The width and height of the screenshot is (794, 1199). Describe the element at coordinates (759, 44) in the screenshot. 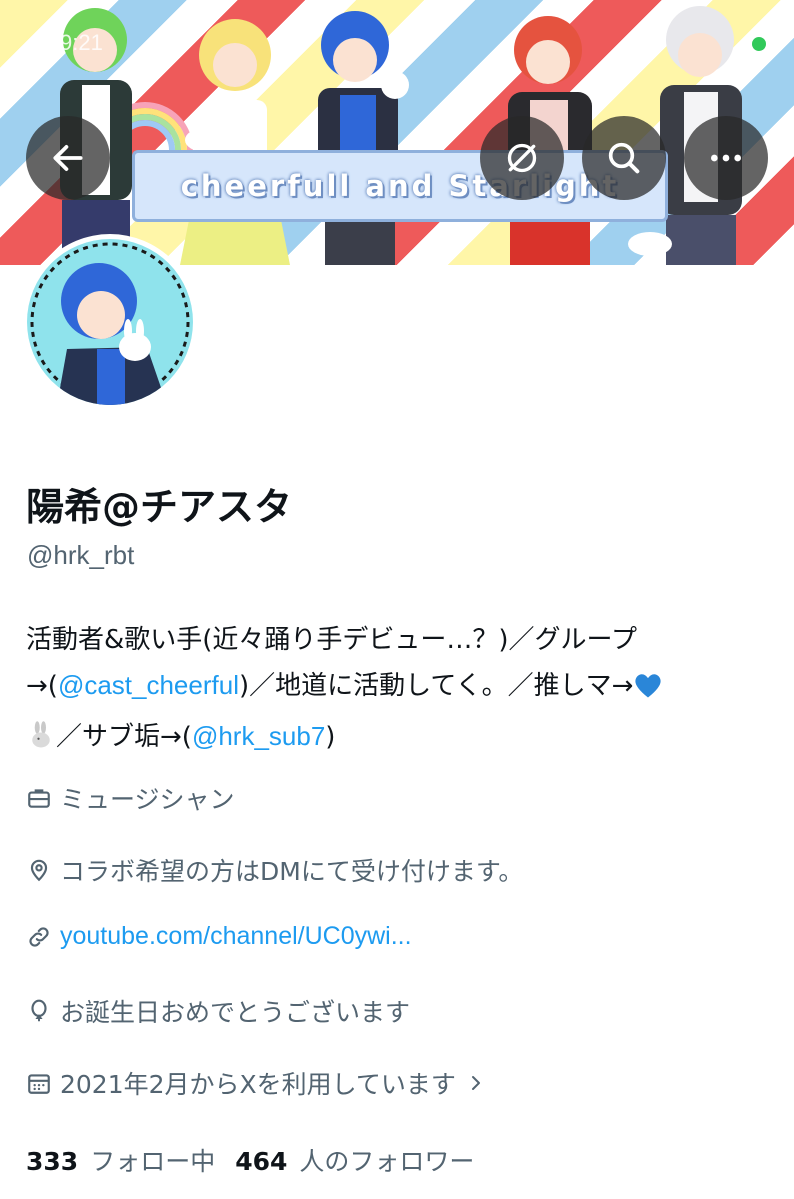

I see `status-indicator-dot` at that location.